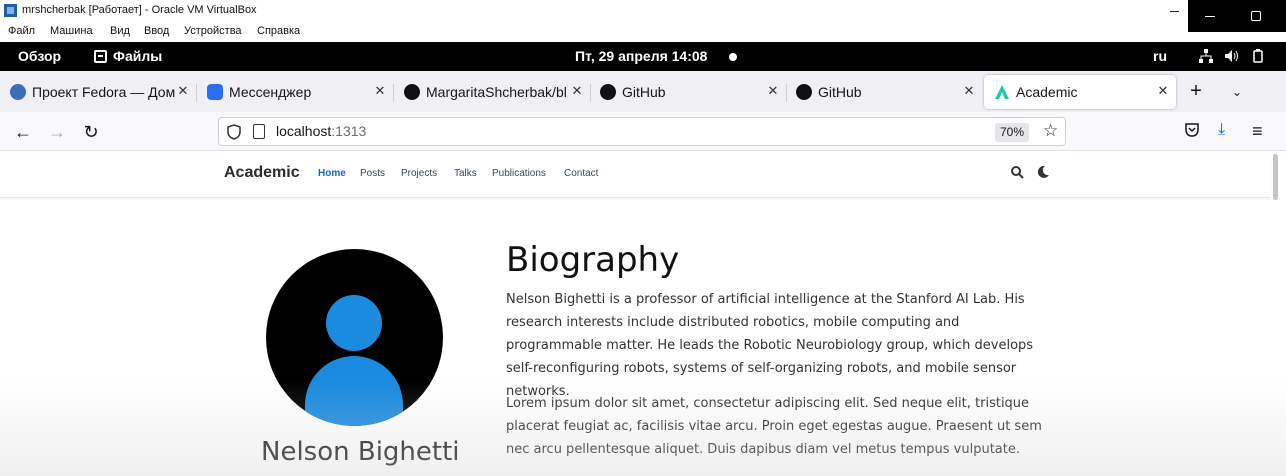  I want to click on nav-link-talks: Talks, so click(465, 173).